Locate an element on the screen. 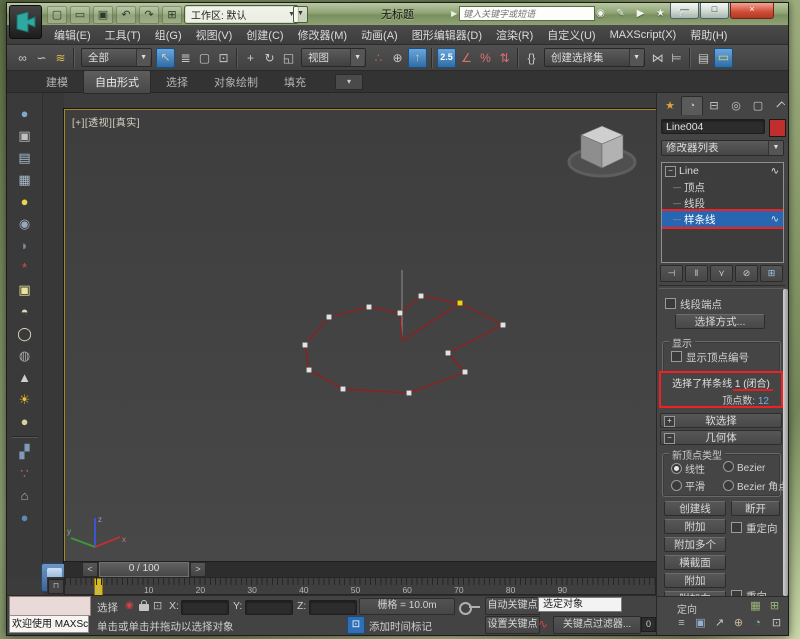 This screenshot has width=800, height=639. maximize-viewport-icon: ⊡ is located at coordinates (776, 623).